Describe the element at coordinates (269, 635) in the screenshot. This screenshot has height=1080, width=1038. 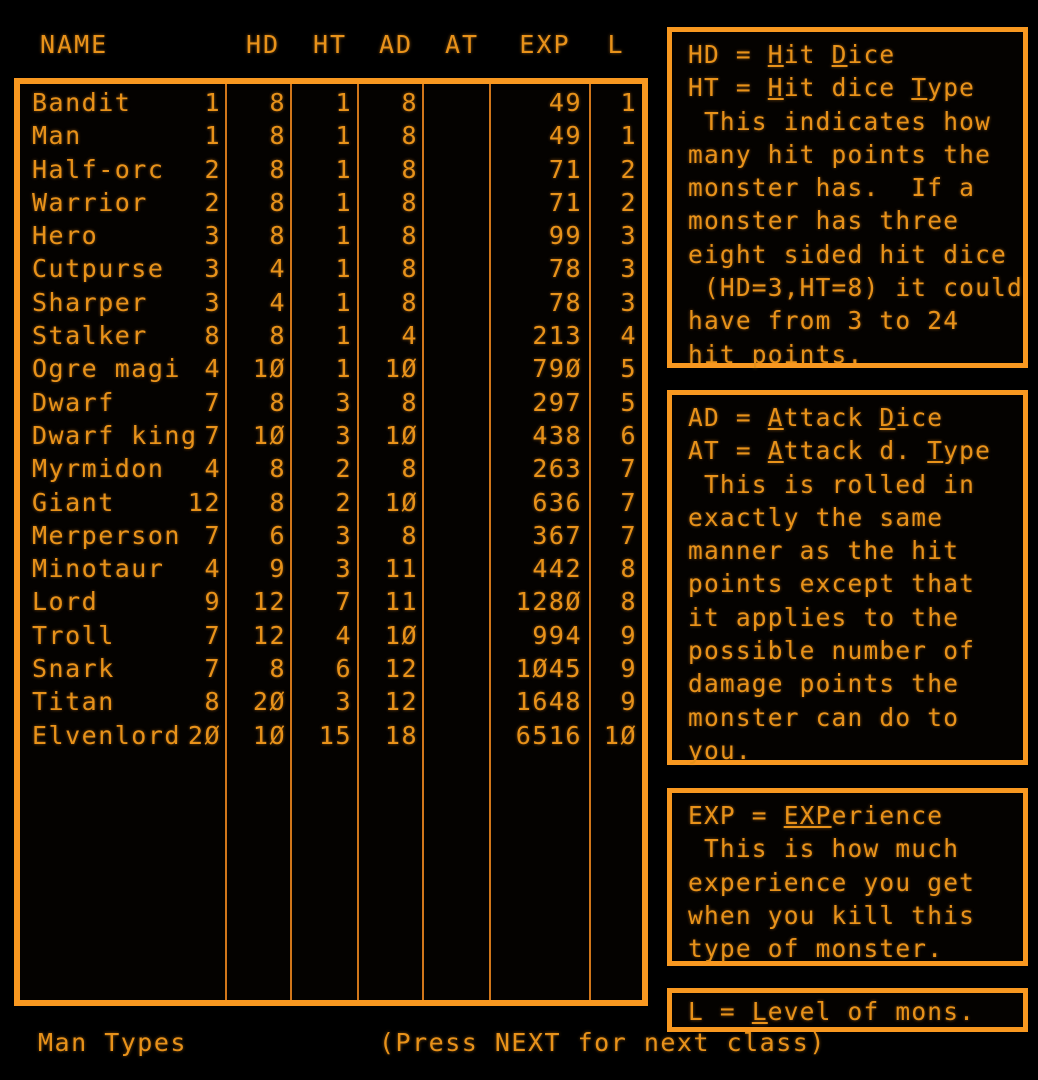
I see `cell-ht: 12` at that location.